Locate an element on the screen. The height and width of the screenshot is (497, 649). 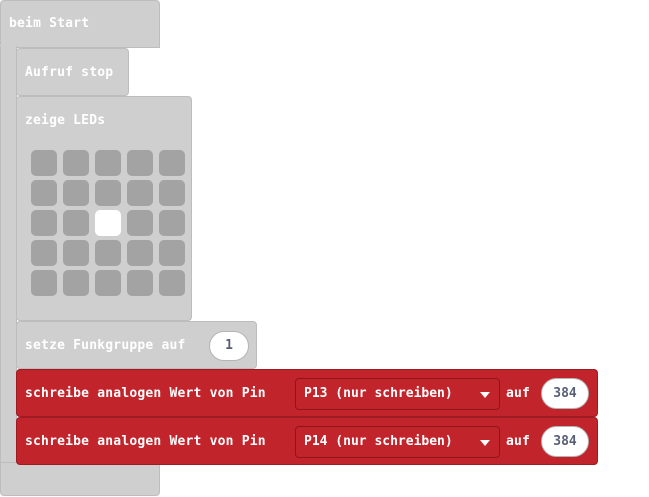
led-r3-c3 is located at coordinates (140, 253).